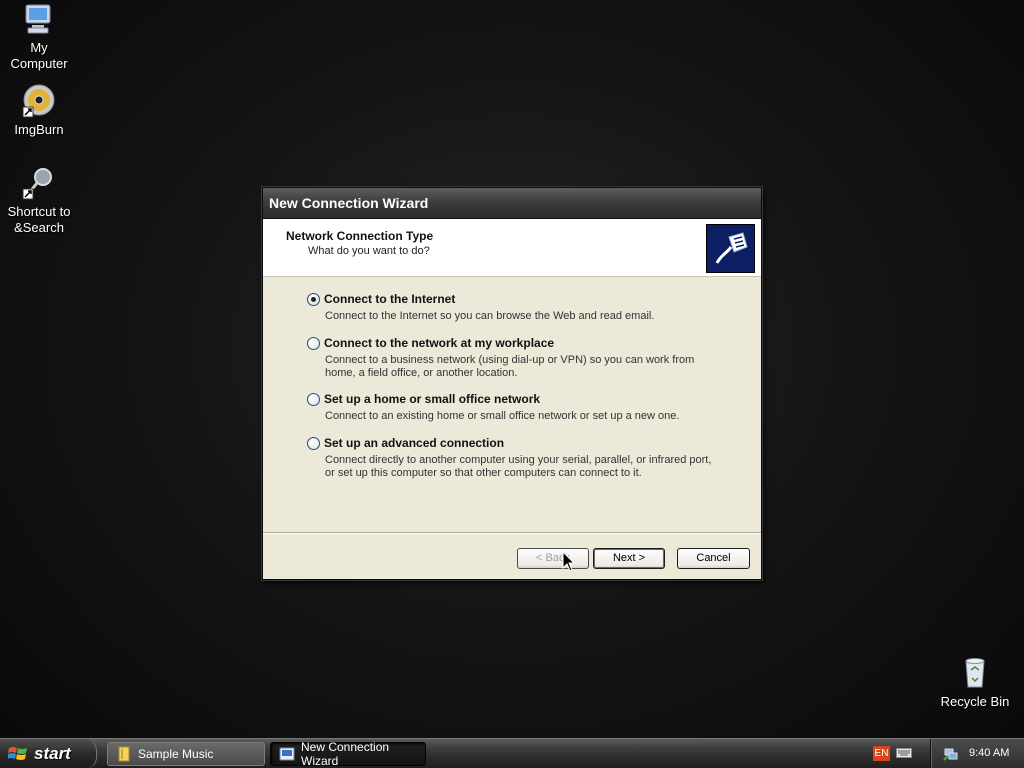 The image size is (1024, 768). Describe the element at coordinates (512, 533) in the screenshot. I see `button-separator` at that location.